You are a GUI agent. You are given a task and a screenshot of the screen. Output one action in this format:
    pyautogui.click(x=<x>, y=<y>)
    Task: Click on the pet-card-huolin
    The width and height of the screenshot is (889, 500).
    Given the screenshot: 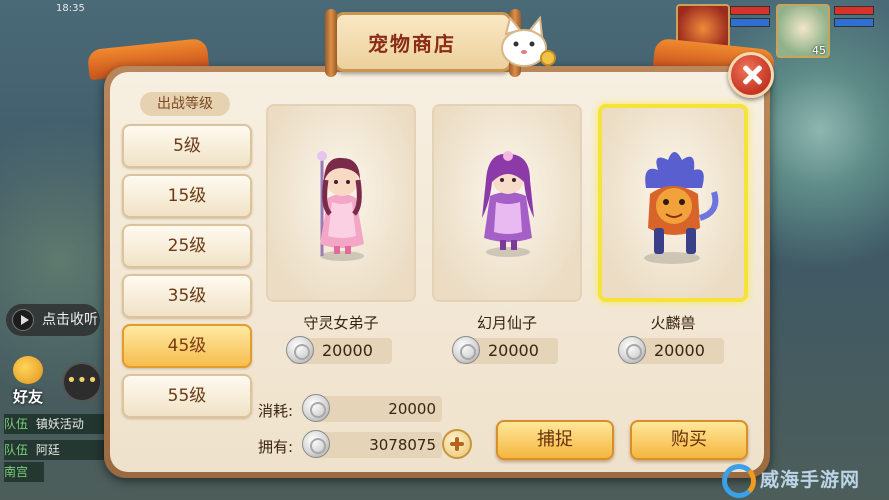 What is the action you would take?
    pyautogui.click(x=673, y=203)
    